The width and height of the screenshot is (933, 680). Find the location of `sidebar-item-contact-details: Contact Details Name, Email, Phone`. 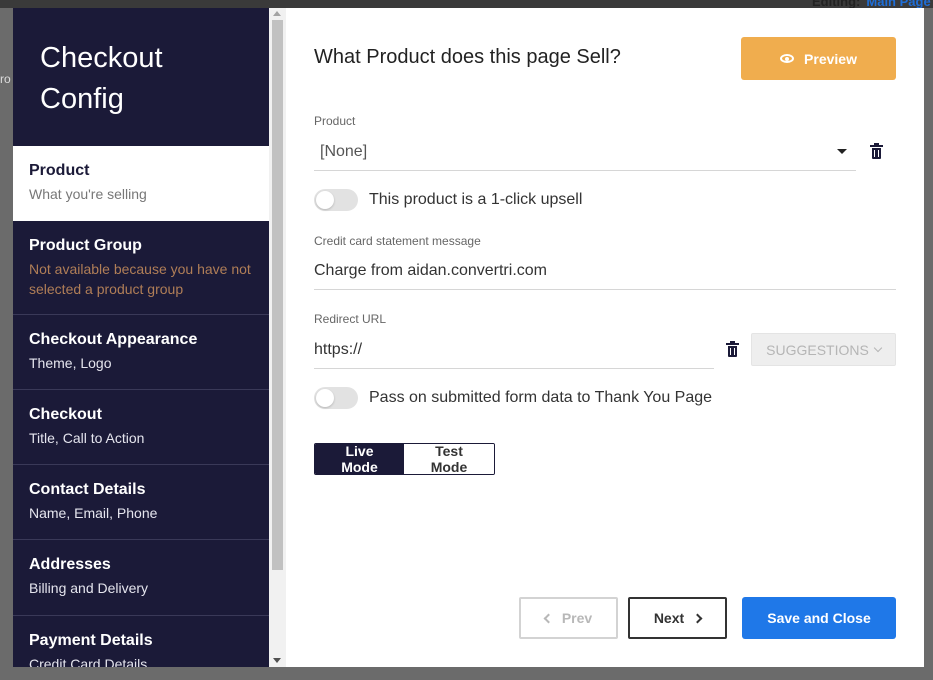

sidebar-item-contact-details: Contact Details Name, Email, Phone is located at coordinates (141, 502).